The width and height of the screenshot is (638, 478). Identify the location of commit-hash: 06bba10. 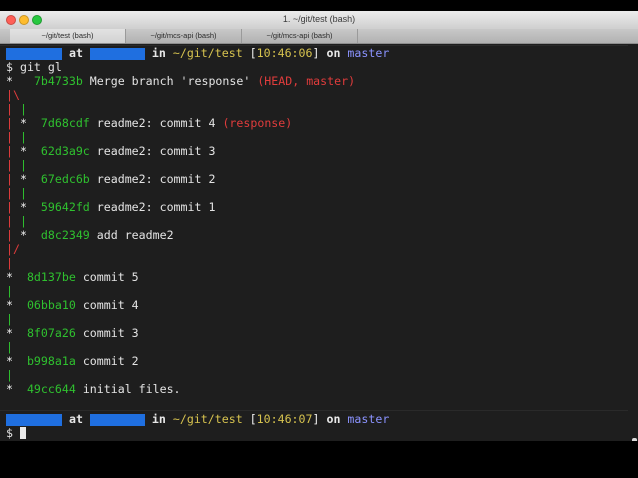
(51, 305).